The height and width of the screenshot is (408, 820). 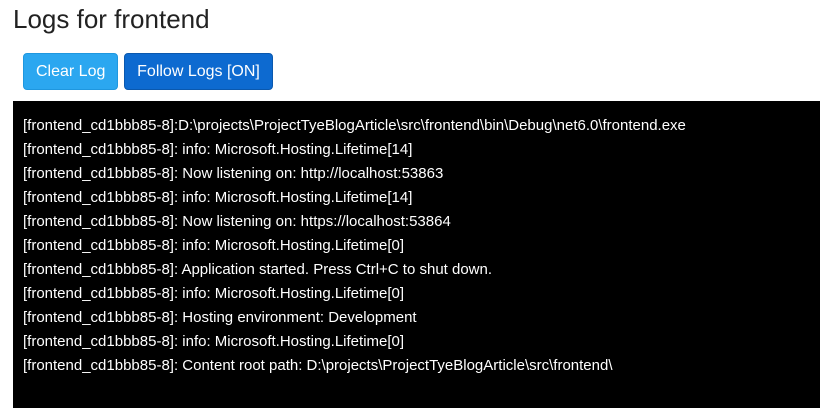 I want to click on follow-logs-button: Follow Logs [ON], so click(x=198, y=71).